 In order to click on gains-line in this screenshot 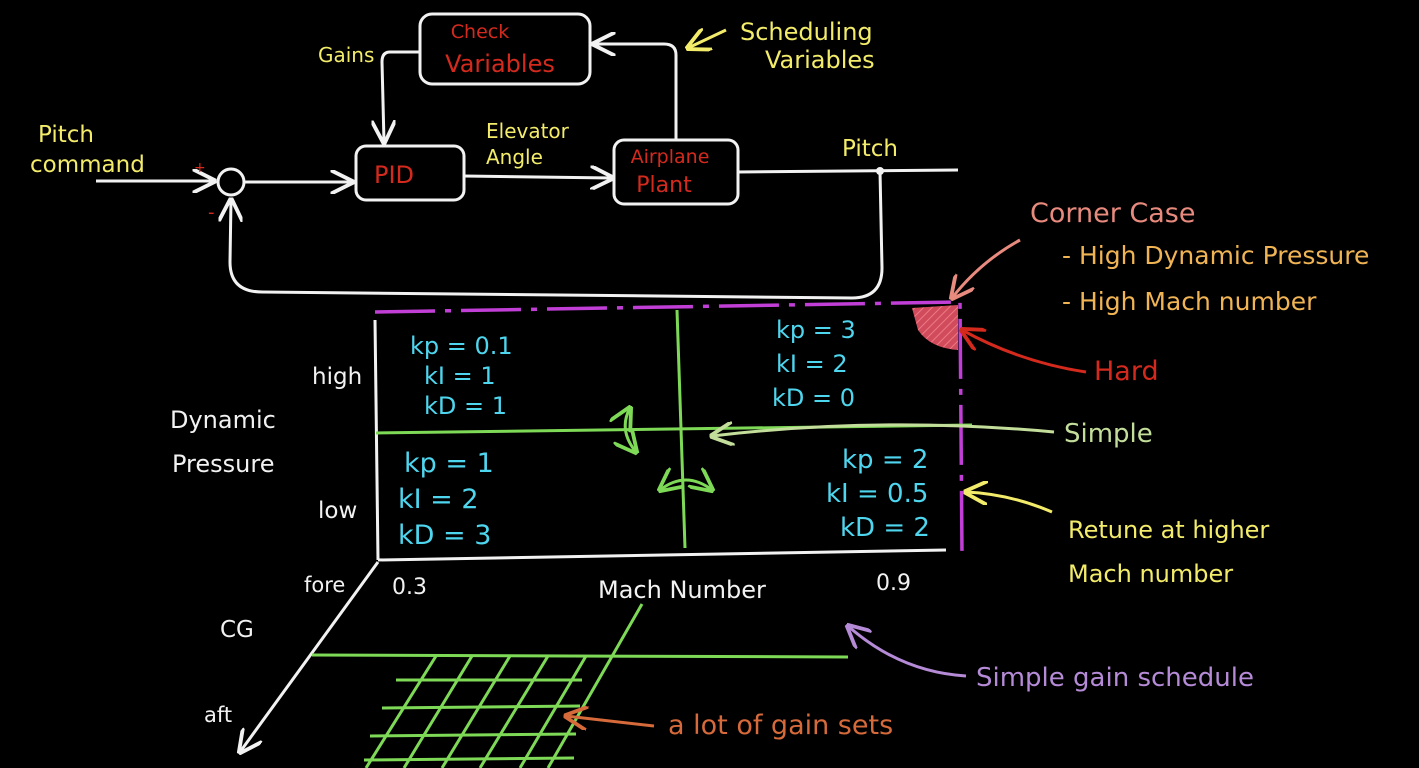, I will do `click(401, 96)`.